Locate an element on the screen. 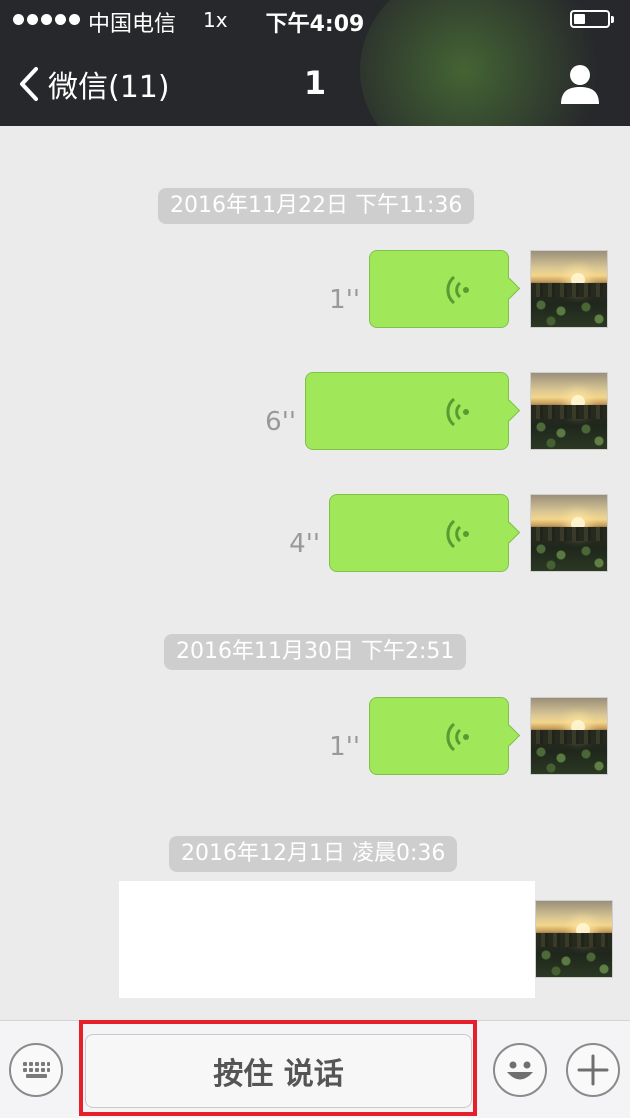  chevron-left-icon is located at coordinates (29, 84).